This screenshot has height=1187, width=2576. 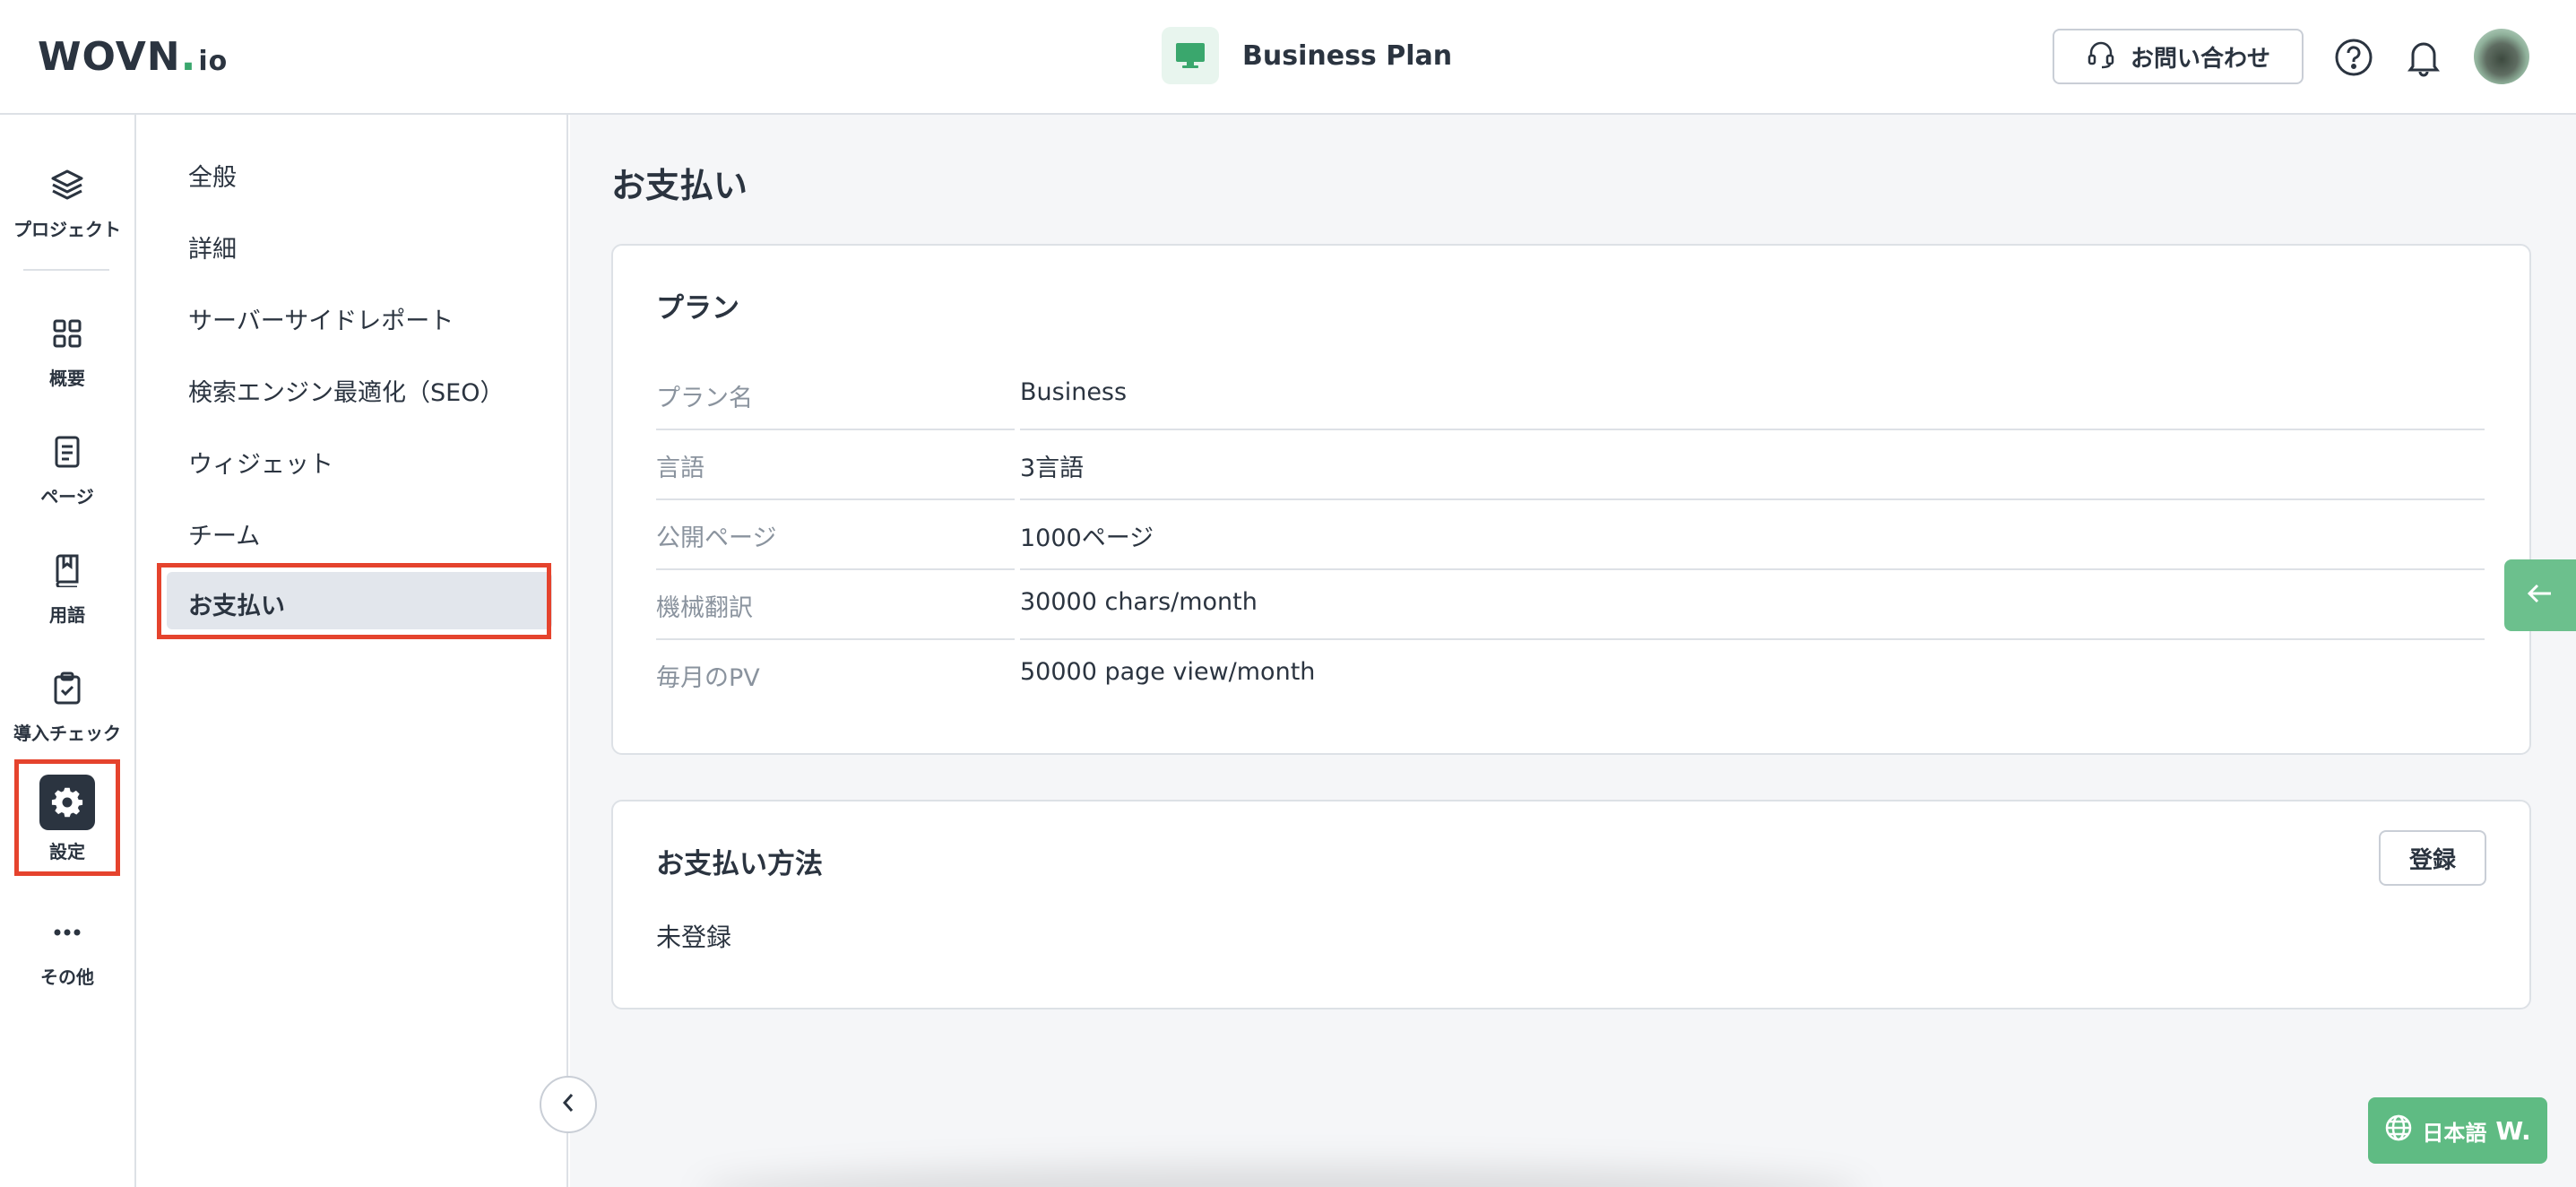 I want to click on help-icon, so click(x=2353, y=57).